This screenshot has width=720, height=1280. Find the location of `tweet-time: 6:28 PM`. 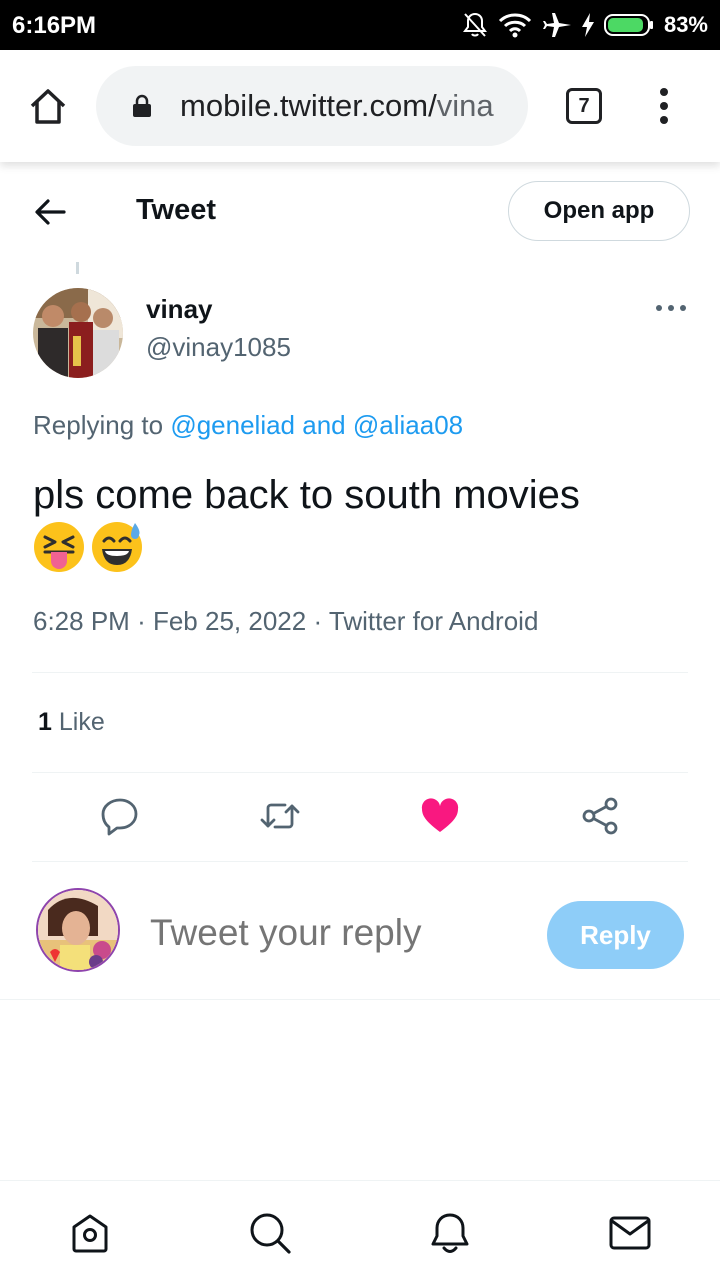

tweet-time: 6:28 PM is located at coordinates (81, 621).